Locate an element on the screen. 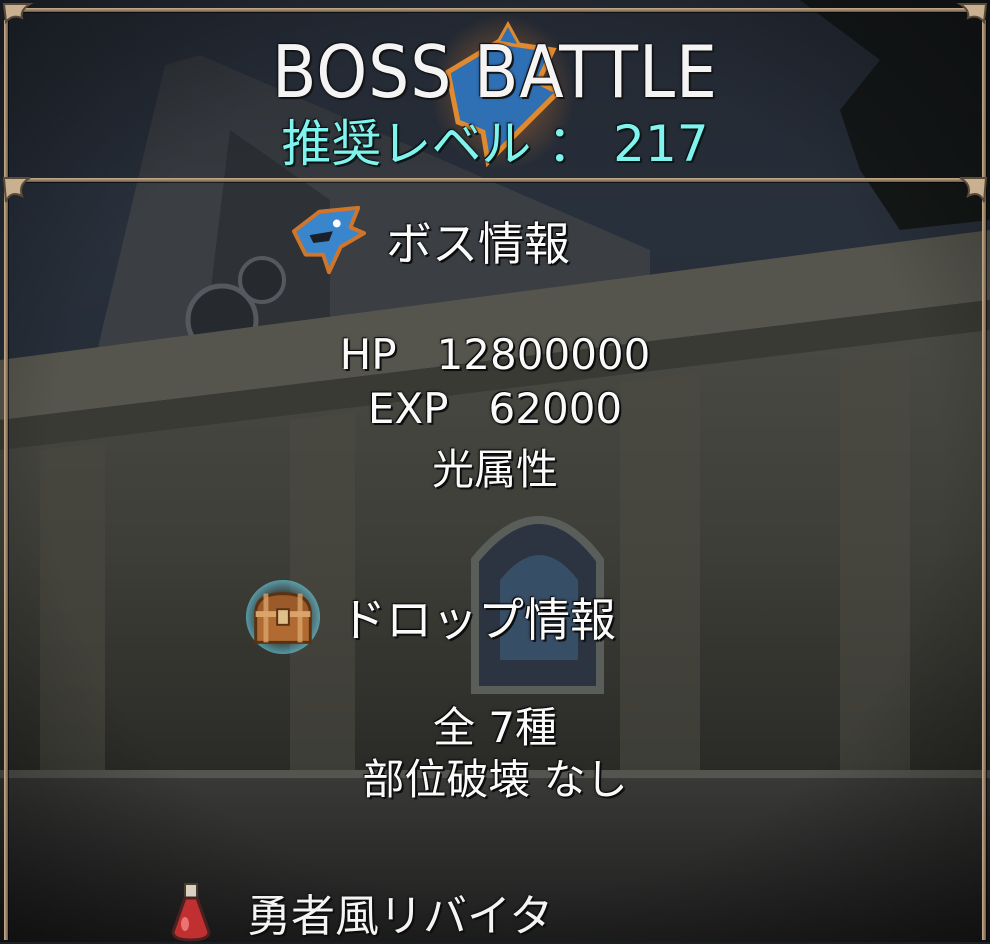 This screenshot has width=990, height=944. part-break-status: 部位破壊 なし is located at coordinates (495, 779).